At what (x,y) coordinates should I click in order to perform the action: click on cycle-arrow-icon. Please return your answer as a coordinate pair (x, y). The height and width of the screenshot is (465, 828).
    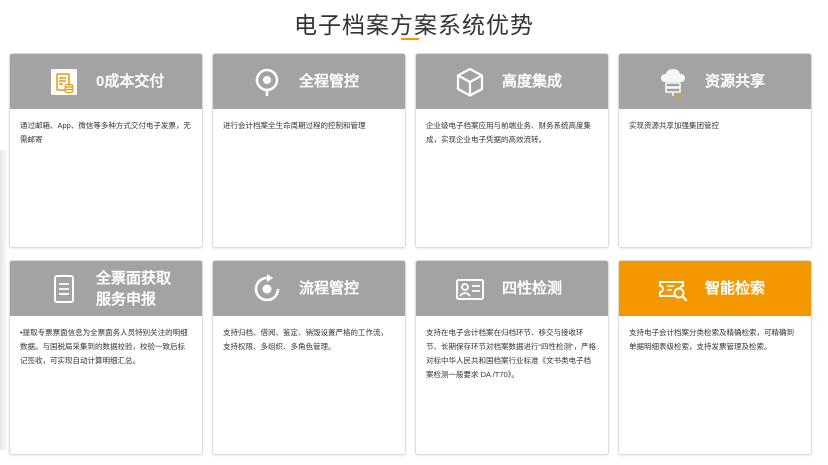
    Looking at the image, I should click on (267, 289).